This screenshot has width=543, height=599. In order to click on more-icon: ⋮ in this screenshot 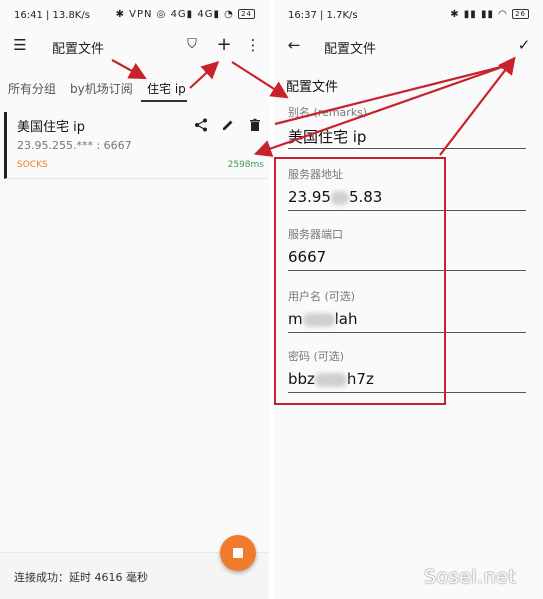, I will do `click(253, 45)`.